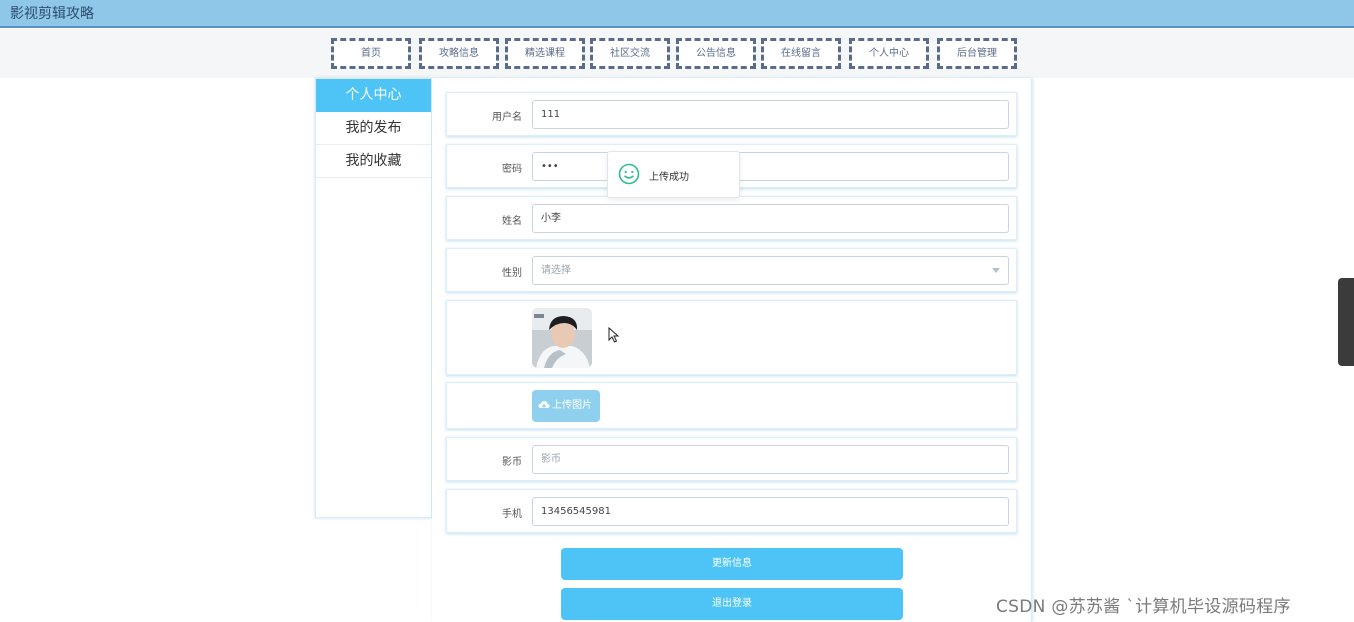 This screenshot has width=1354, height=622. I want to click on password-input: •••, so click(770, 166).